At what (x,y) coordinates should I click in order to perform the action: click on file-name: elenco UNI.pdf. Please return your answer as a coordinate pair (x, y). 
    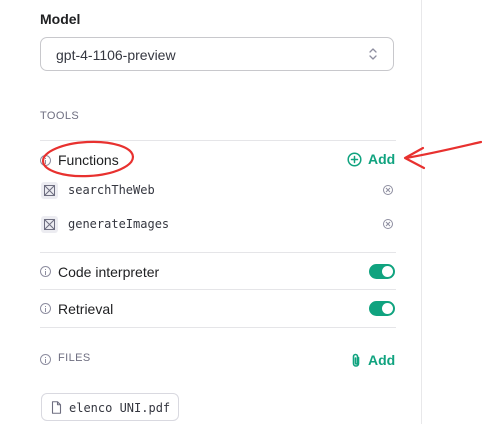
    Looking at the image, I should click on (120, 408).